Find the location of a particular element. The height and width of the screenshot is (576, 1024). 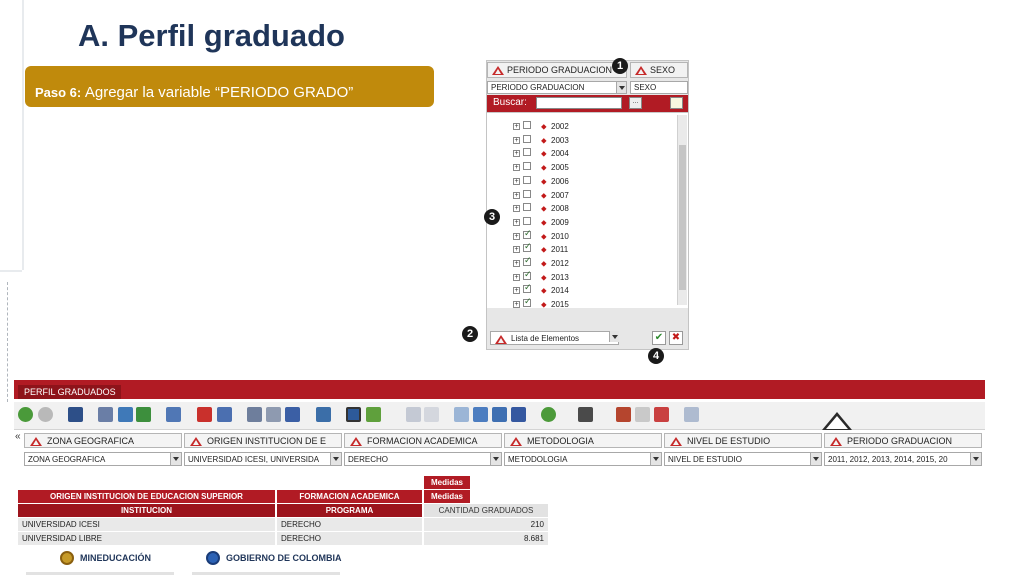

dimension-tab: NIVEL DE ESTUDIO is located at coordinates (743, 440).